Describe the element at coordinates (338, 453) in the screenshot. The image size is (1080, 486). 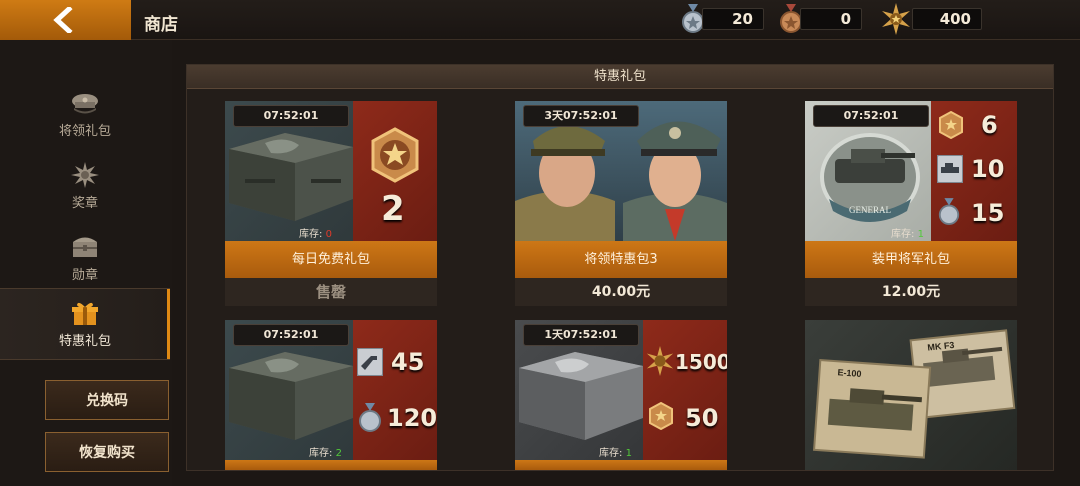
I see `stock-count: 2` at that location.